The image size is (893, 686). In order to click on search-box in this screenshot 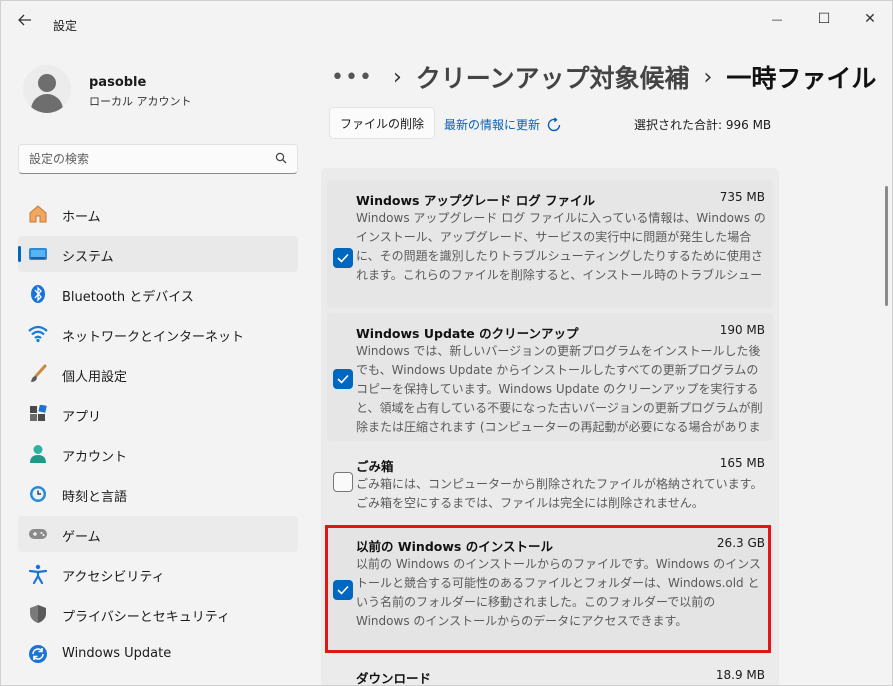, I will do `click(158, 159)`.